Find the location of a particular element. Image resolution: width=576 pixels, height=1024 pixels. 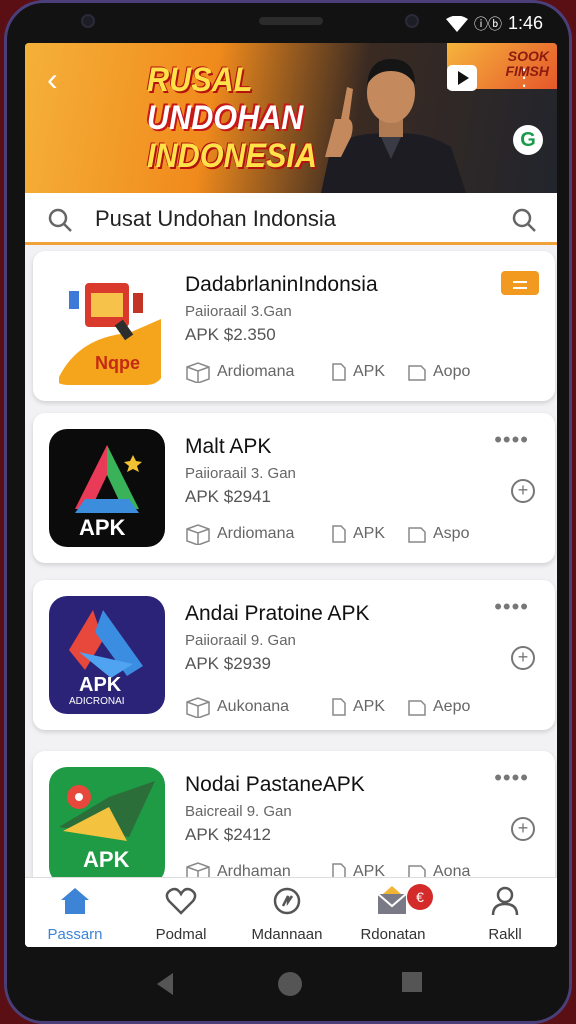

sensor-dot is located at coordinates (88, 21).